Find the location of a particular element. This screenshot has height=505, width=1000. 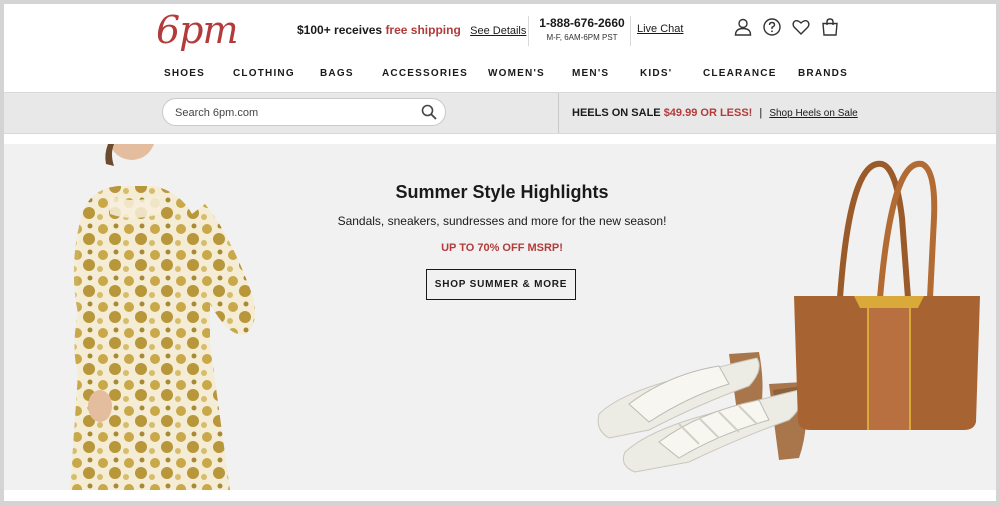

help-icon is located at coordinates (772, 27).